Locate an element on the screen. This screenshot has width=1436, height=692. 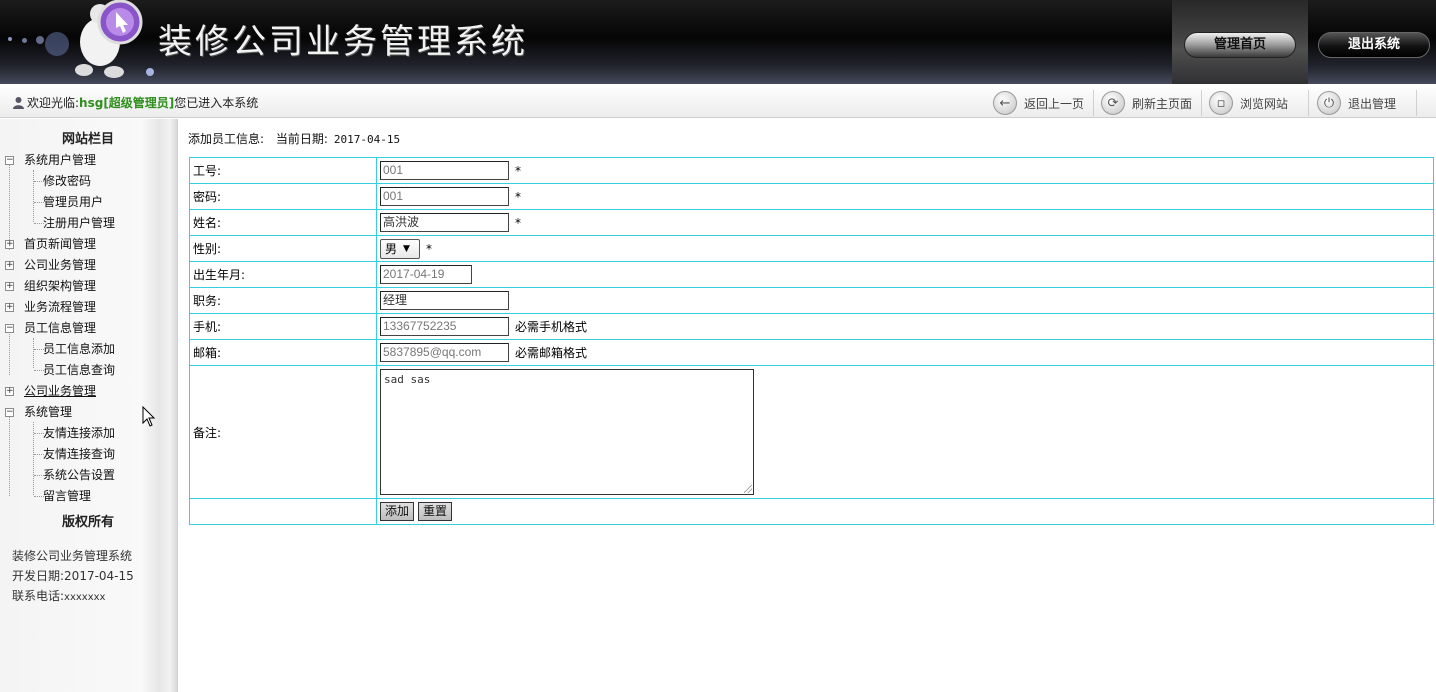
mobile-input: 13367752235 is located at coordinates (444, 326).